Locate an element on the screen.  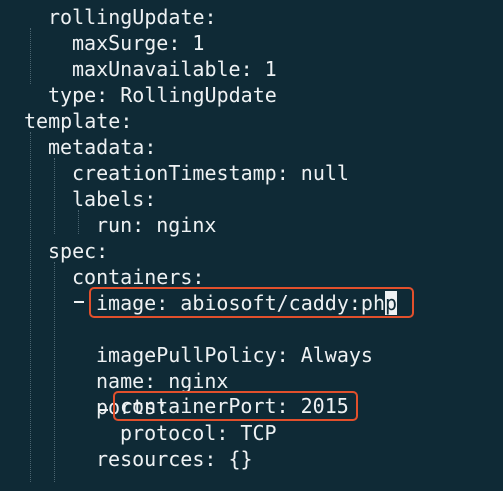
code-line: maxSurge: 1 is located at coordinates (138, 43).